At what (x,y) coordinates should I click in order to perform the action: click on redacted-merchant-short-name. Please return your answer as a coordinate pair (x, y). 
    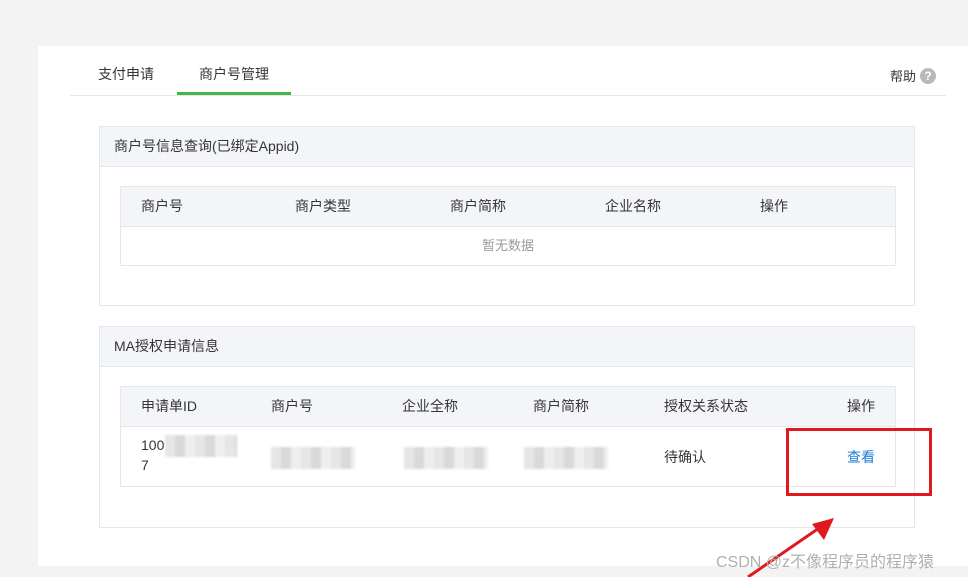
    Looking at the image, I should click on (566, 458).